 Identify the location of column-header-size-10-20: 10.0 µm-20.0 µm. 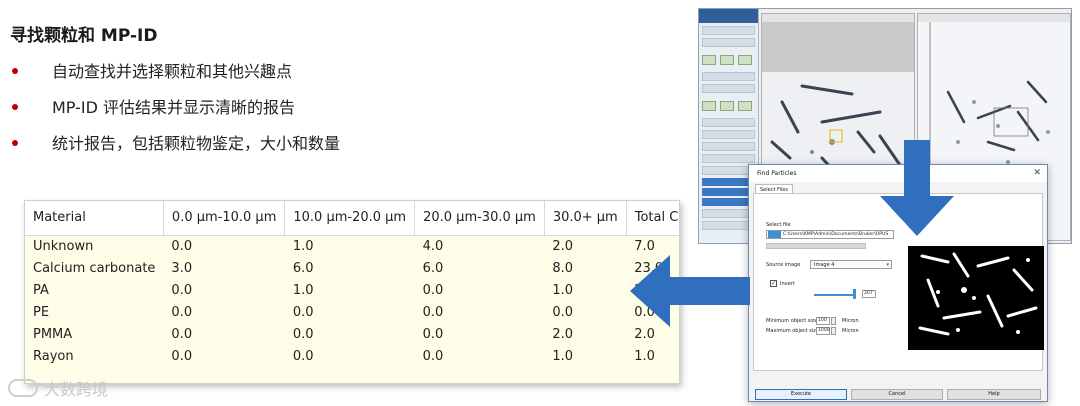
(350, 218).